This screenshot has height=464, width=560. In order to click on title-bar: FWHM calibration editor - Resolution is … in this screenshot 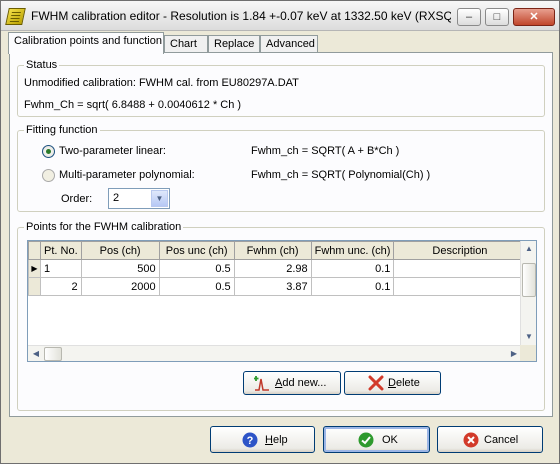, I will do `click(280, 16)`.